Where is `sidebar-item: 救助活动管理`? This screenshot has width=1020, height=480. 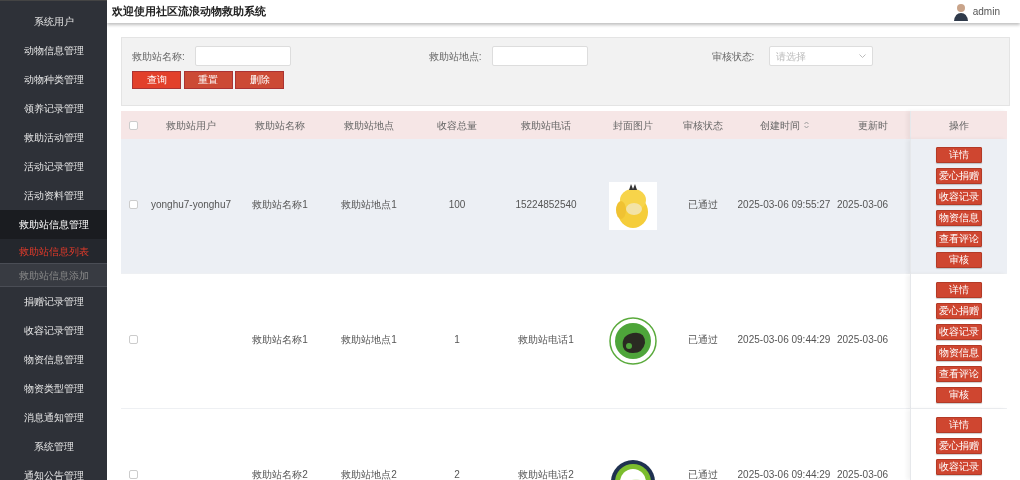
sidebar-item: 救助活动管理 is located at coordinates (53, 137).